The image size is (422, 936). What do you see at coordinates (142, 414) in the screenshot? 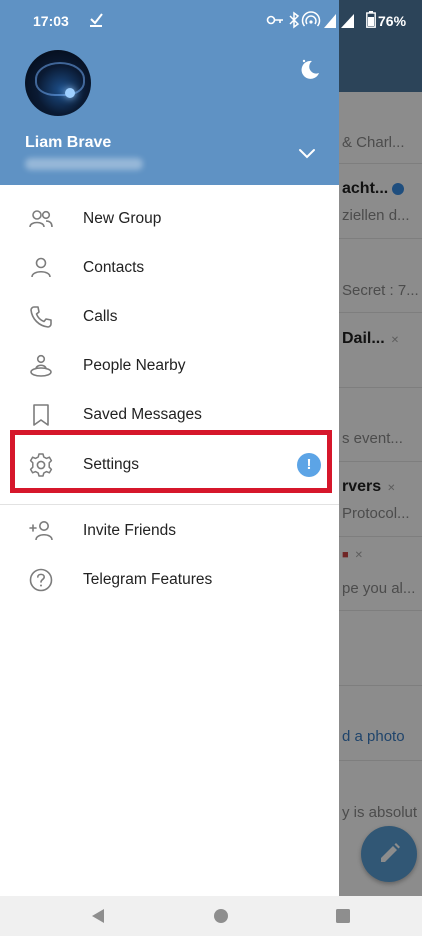
I see `menu-item-label: Saved Messages` at bounding box center [142, 414].